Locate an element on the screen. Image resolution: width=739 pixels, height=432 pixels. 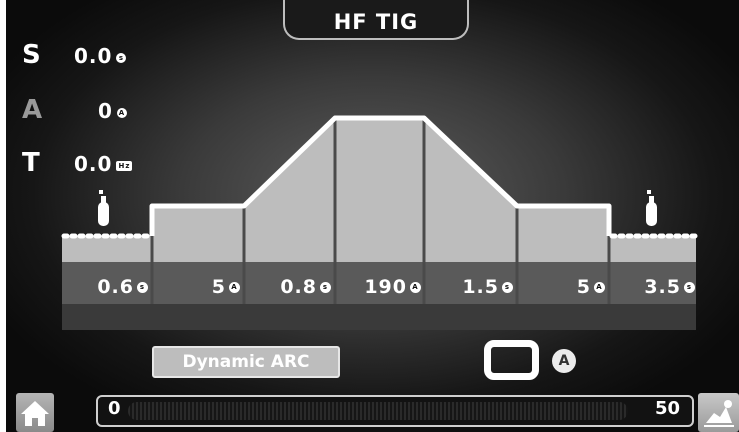
scale-max: 50 is located at coordinates (667, 408).